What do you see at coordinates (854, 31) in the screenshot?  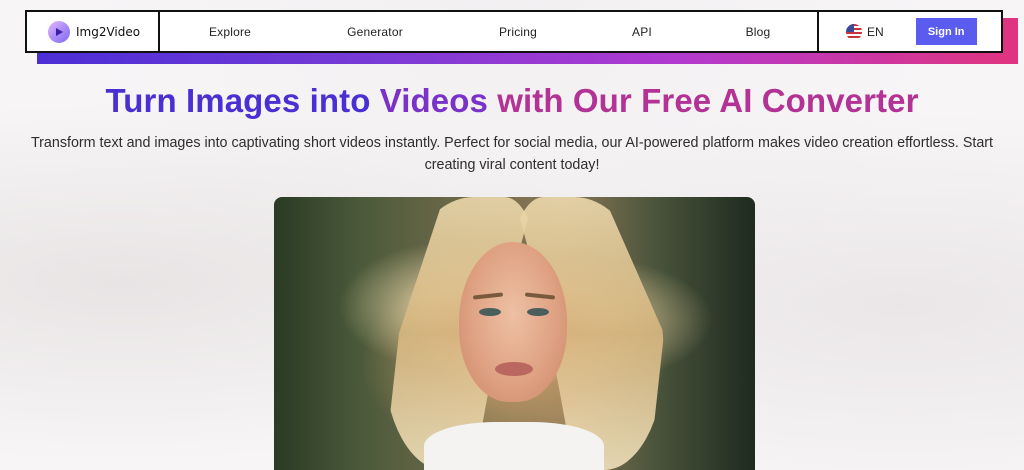 I see `us-flag-icon` at bounding box center [854, 31].